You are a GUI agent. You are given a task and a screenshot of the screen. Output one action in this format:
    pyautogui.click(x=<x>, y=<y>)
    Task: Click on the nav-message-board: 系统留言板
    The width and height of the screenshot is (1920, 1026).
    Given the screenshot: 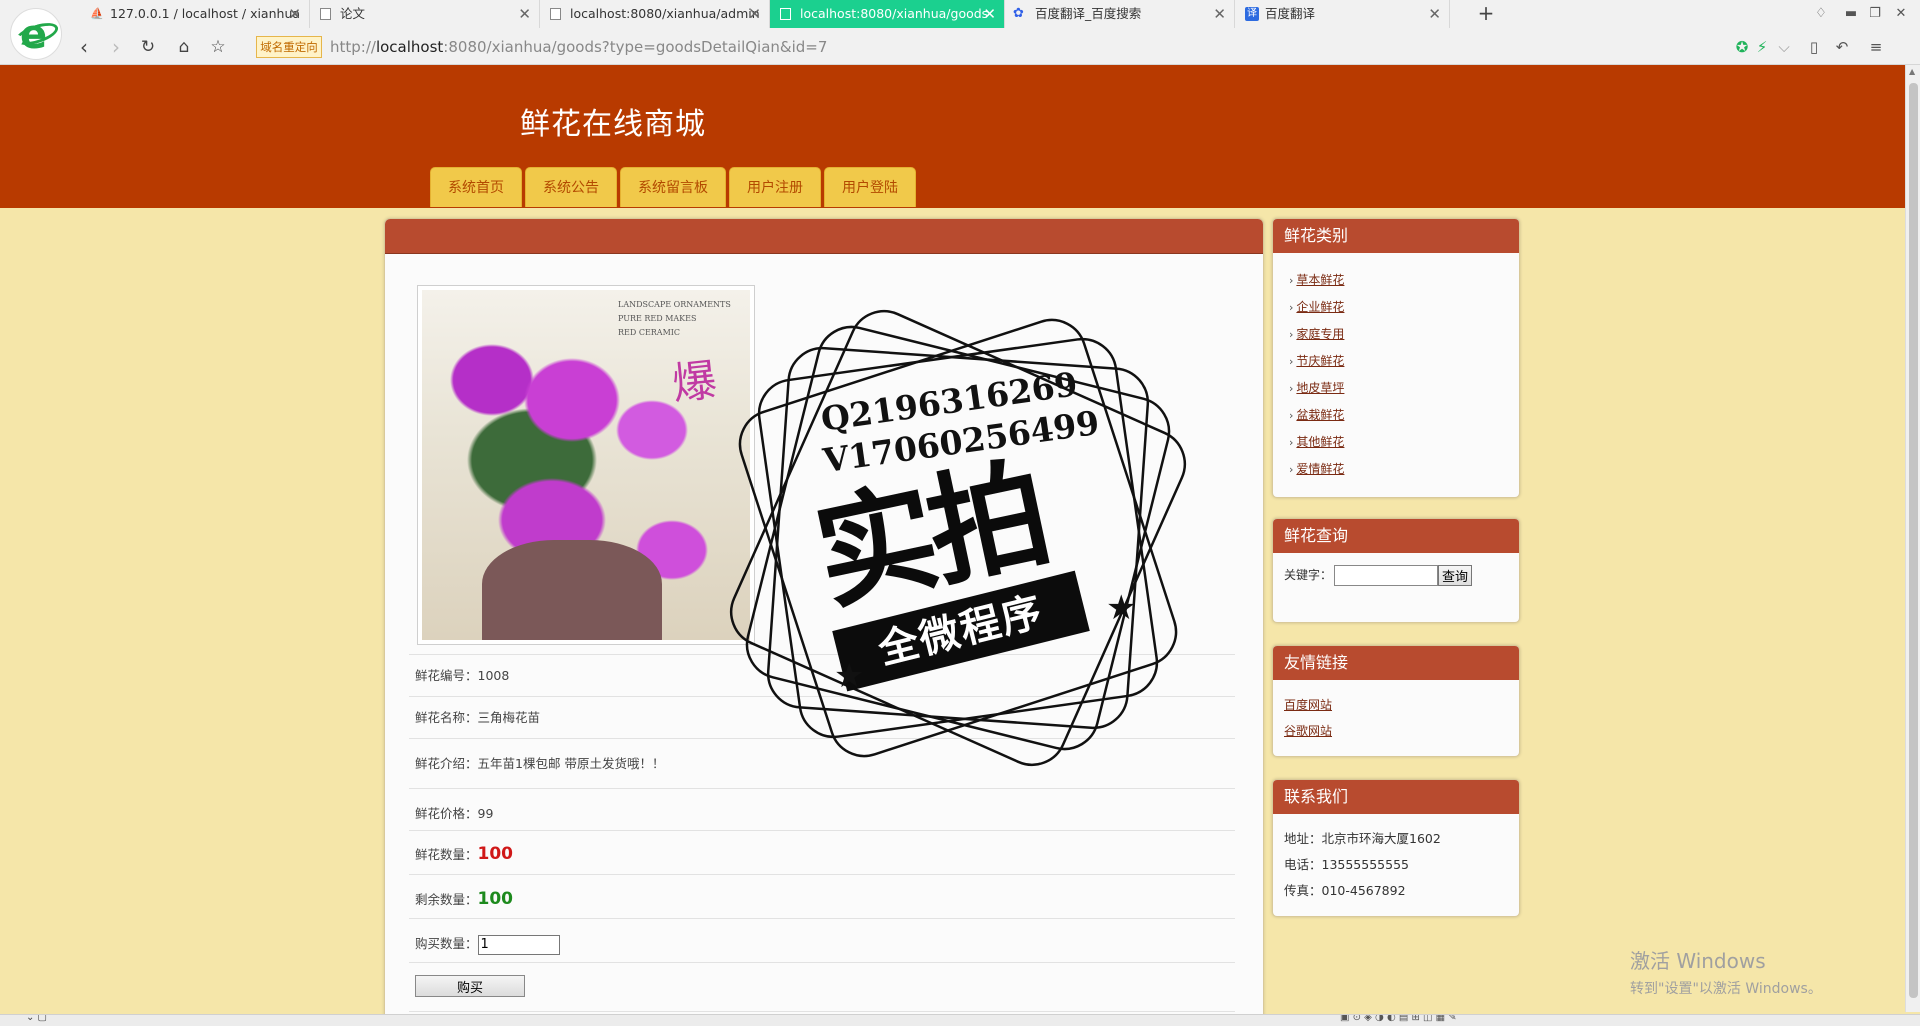 What is the action you would take?
    pyautogui.click(x=673, y=187)
    